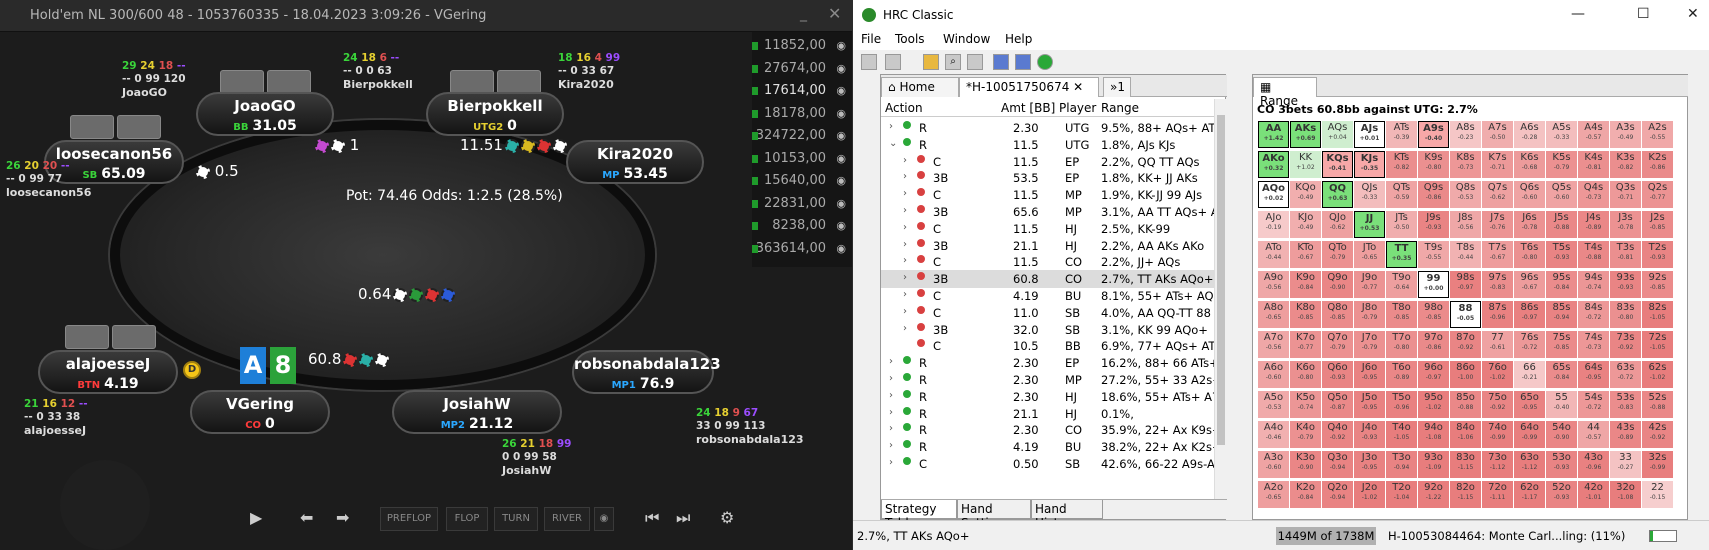  I want to click on range-cell: 95o -1.02, so click(1433, 404).